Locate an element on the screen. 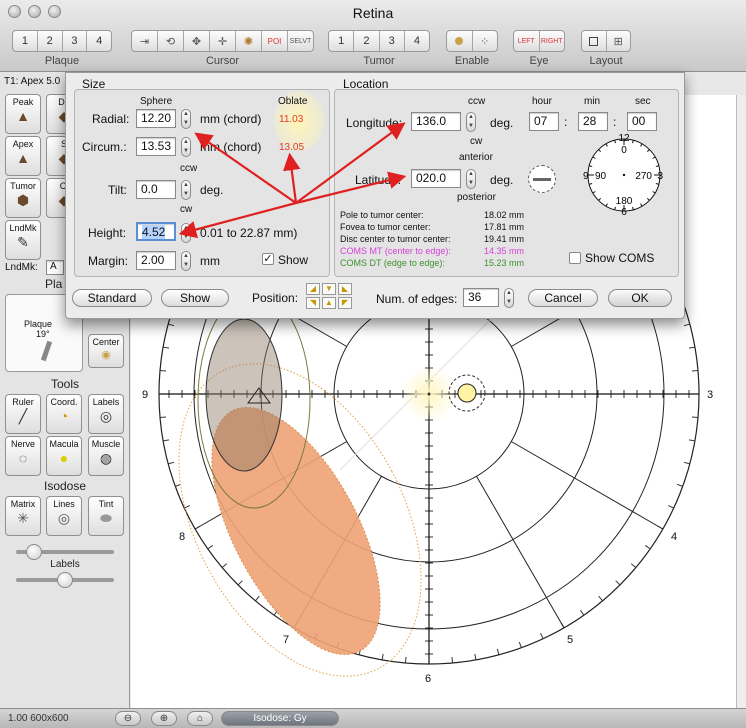 The image size is (746, 728). latitude-stepper: ▲ ▼ is located at coordinates (471, 179).